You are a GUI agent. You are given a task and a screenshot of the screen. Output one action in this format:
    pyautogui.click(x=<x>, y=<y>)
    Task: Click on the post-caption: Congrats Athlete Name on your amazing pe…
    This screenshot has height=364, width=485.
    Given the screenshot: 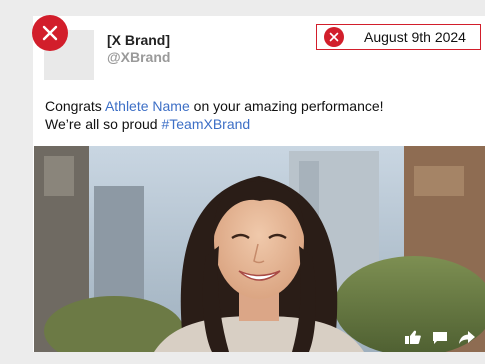 What is the action you would take?
    pyautogui.click(x=260, y=115)
    